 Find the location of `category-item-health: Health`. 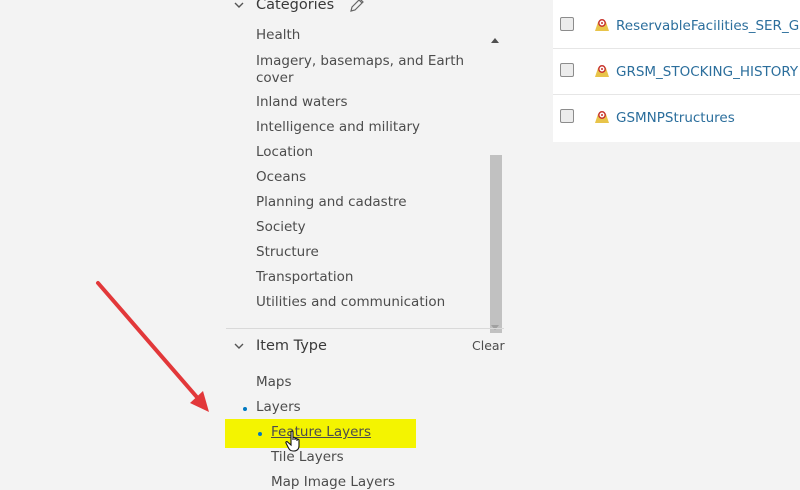

category-item-health: Health is located at coordinates (278, 35).